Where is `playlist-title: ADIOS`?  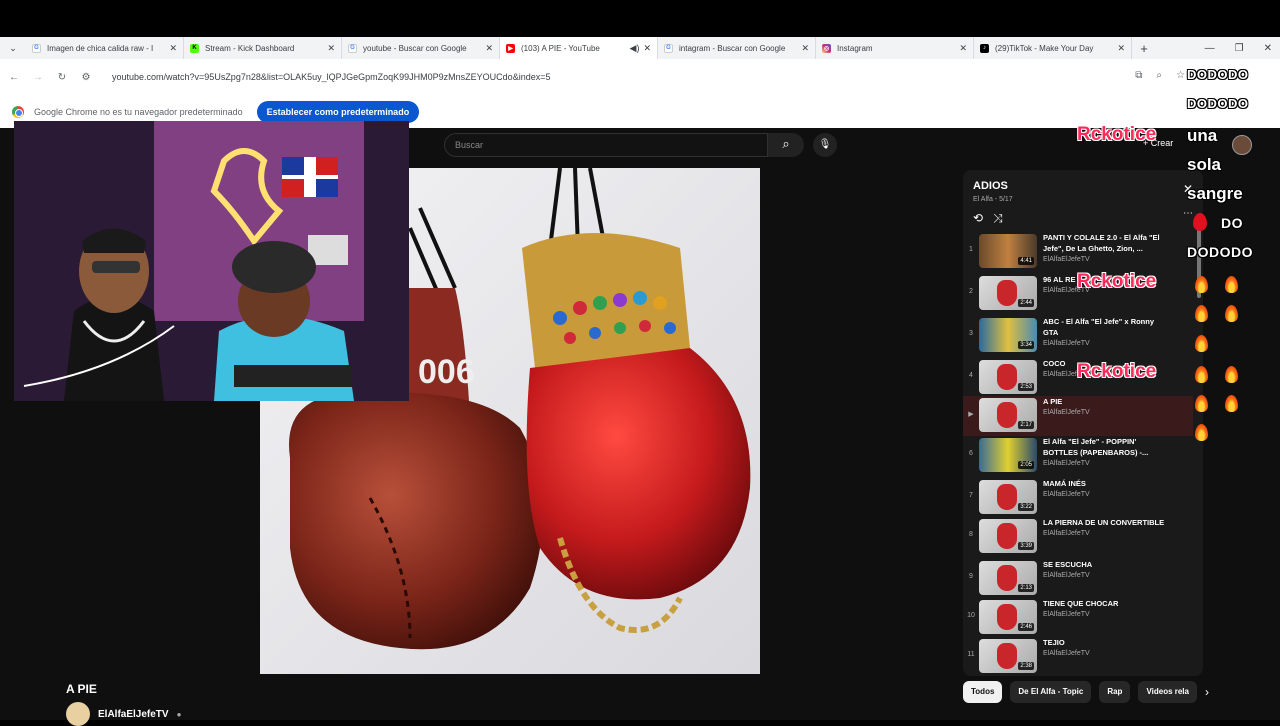
playlist-title: ADIOS is located at coordinates (1083, 186).